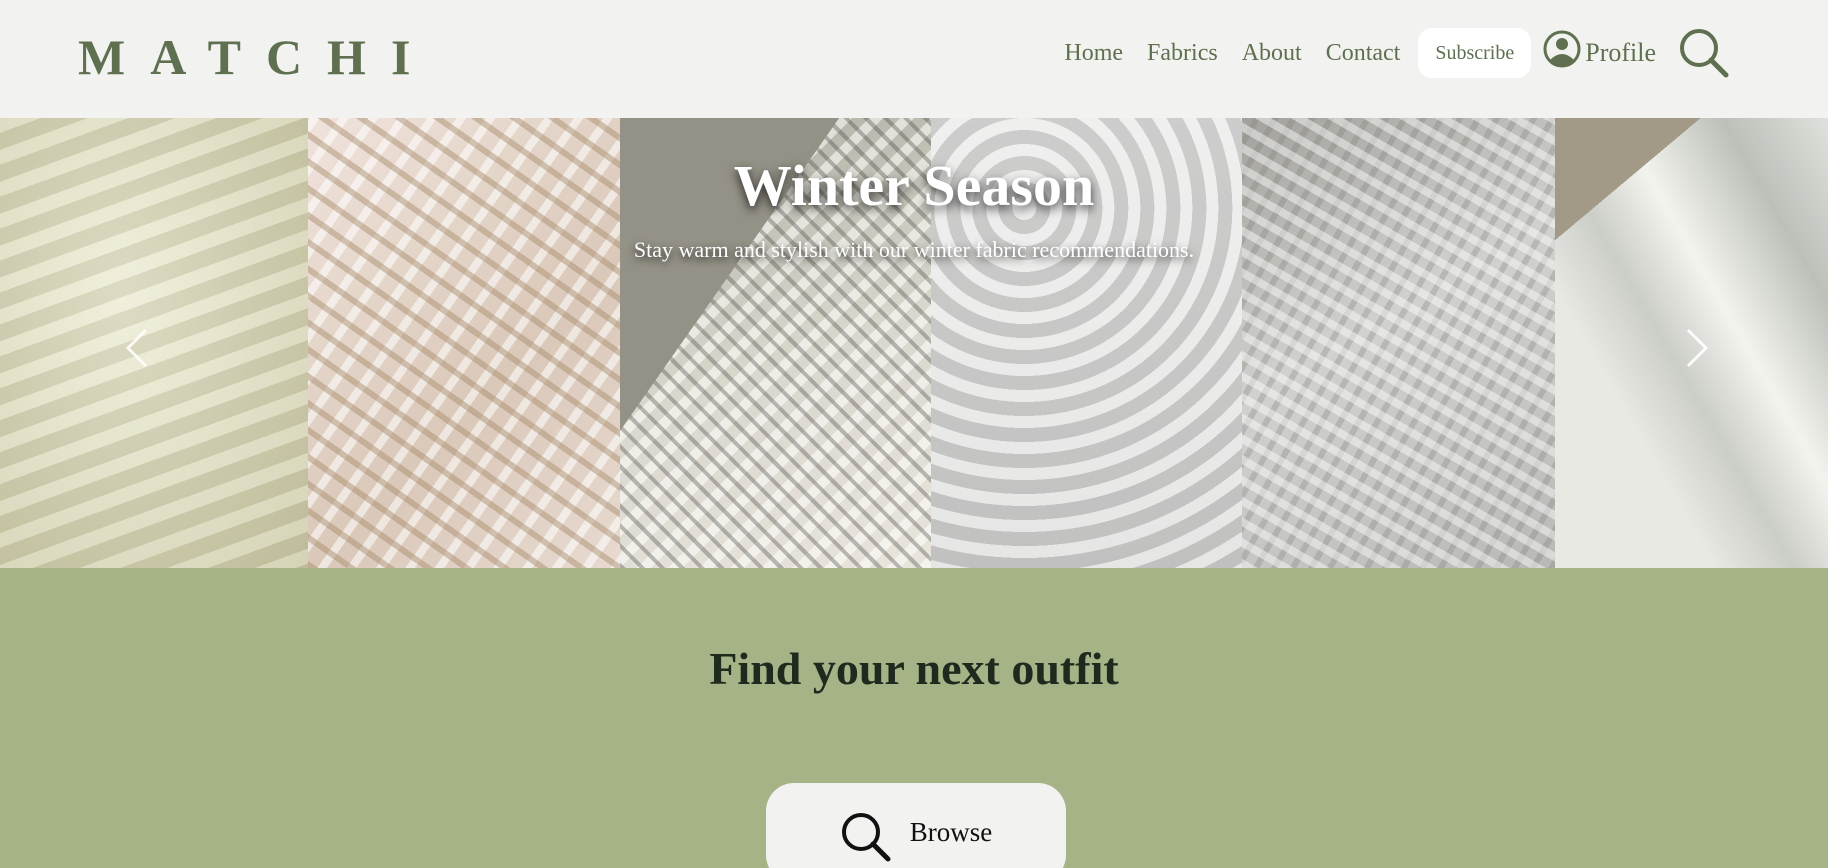 The image size is (1828, 868). I want to click on browse-button: Browse, so click(916, 825).